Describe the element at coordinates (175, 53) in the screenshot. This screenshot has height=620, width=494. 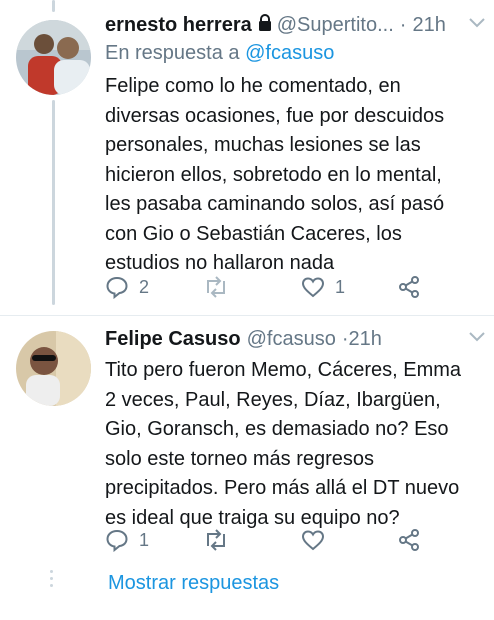
I see `reply-prefix: En respuesta a` at that location.